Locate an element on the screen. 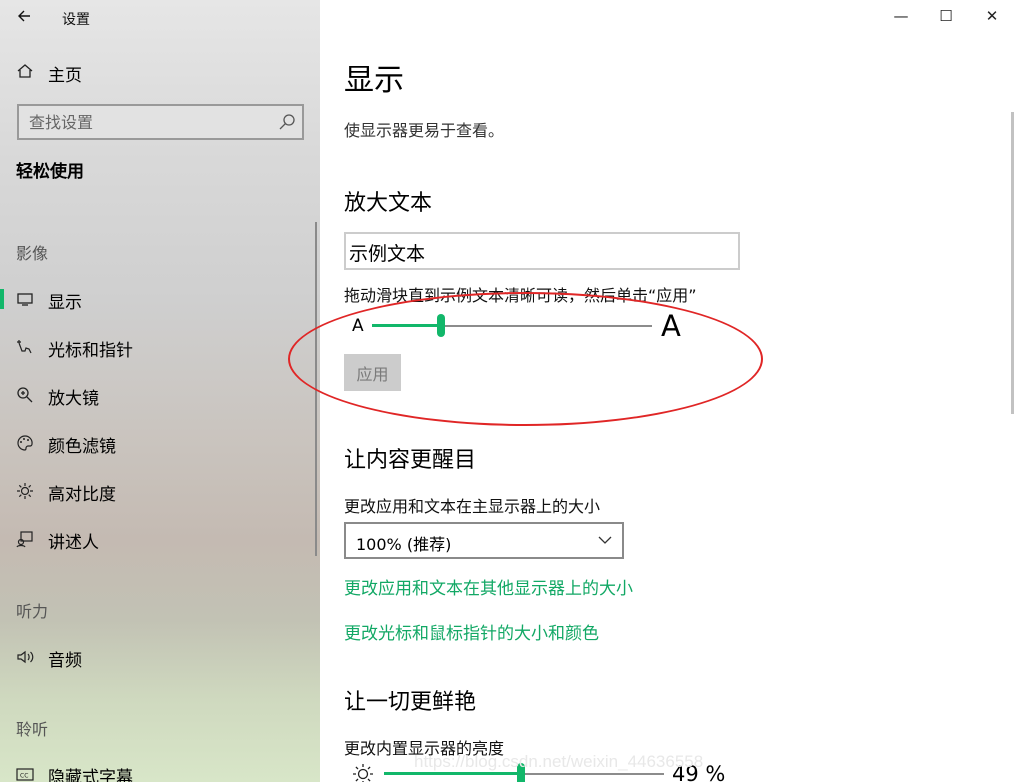  sidebar-item-high-contrast: 高对比度 is located at coordinates (158, 491).